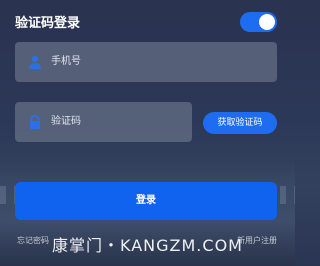  What do you see at coordinates (267, 22) in the screenshot?
I see `toggle-knob` at bounding box center [267, 22].